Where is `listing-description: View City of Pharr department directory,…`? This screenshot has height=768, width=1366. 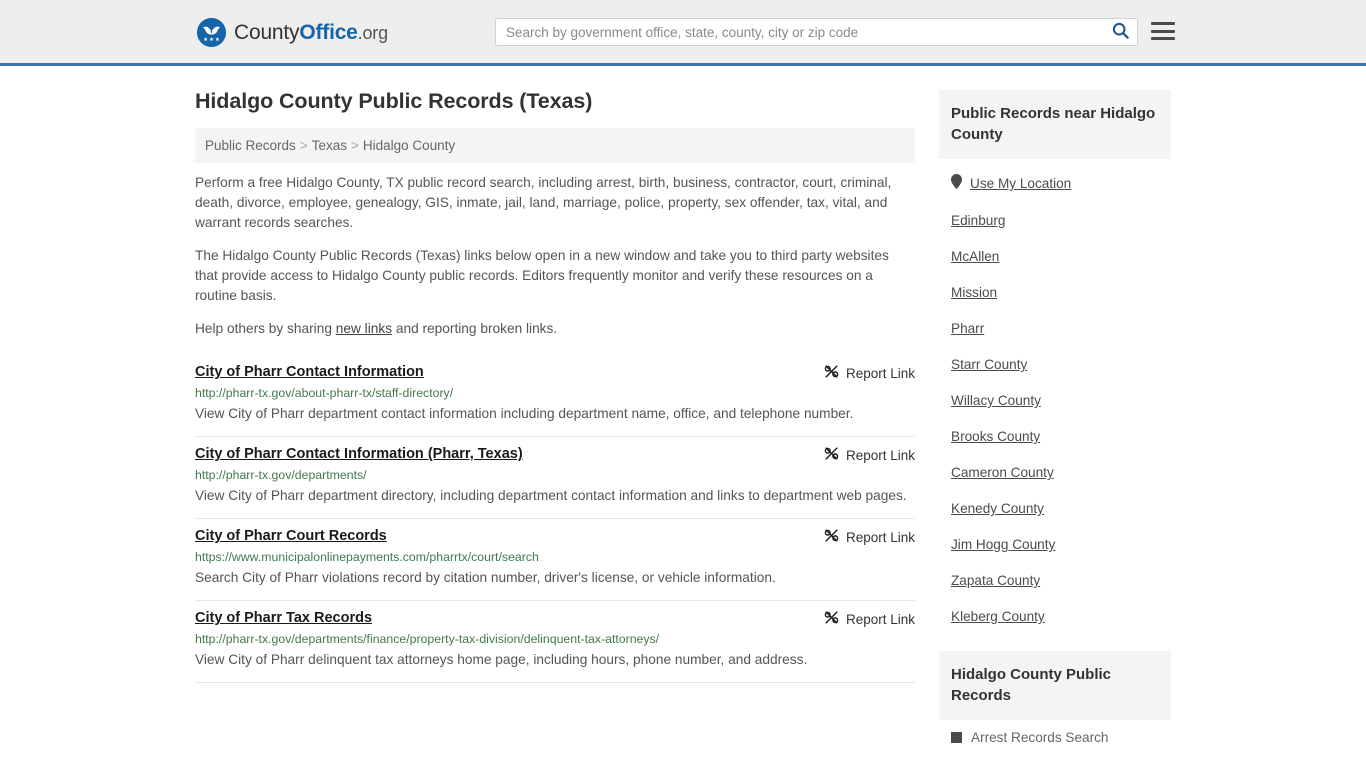 listing-description: View City of Pharr department directory,… is located at coordinates (551, 495).